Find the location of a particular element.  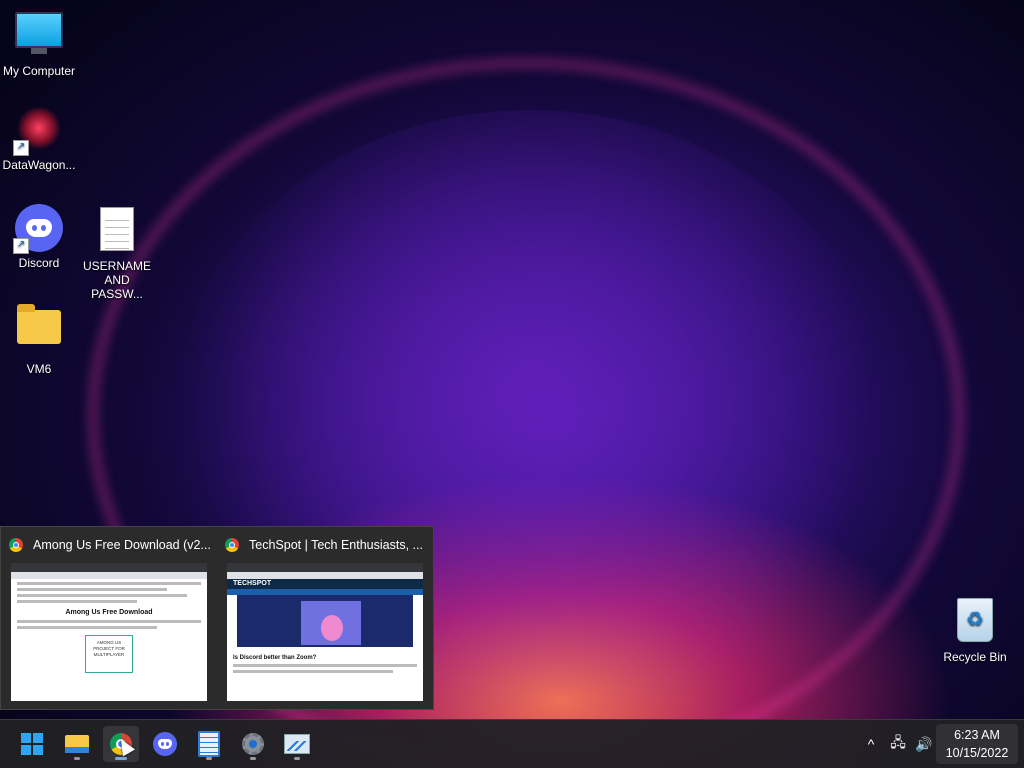

desktop-icon-recycle-bin: ♻ Recycle Bin is located at coordinates (975, 630).